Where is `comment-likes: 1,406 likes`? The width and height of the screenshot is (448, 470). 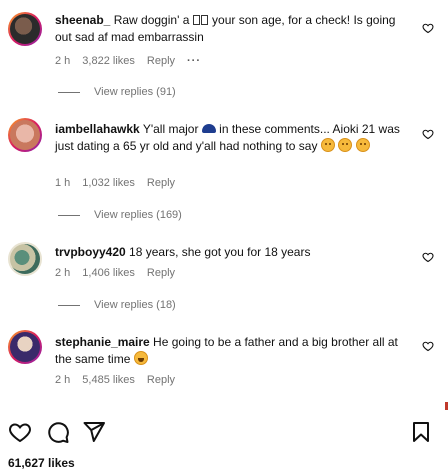
comment-likes: 1,406 likes is located at coordinates (108, 273).